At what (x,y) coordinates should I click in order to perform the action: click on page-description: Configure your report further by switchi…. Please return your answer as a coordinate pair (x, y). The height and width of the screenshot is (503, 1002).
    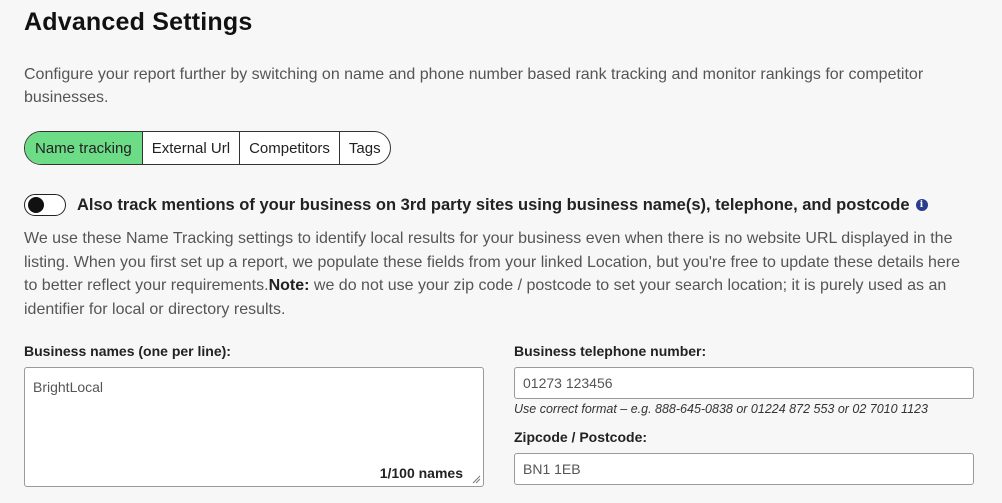
    Looking at the image, I should click on (474, 86).